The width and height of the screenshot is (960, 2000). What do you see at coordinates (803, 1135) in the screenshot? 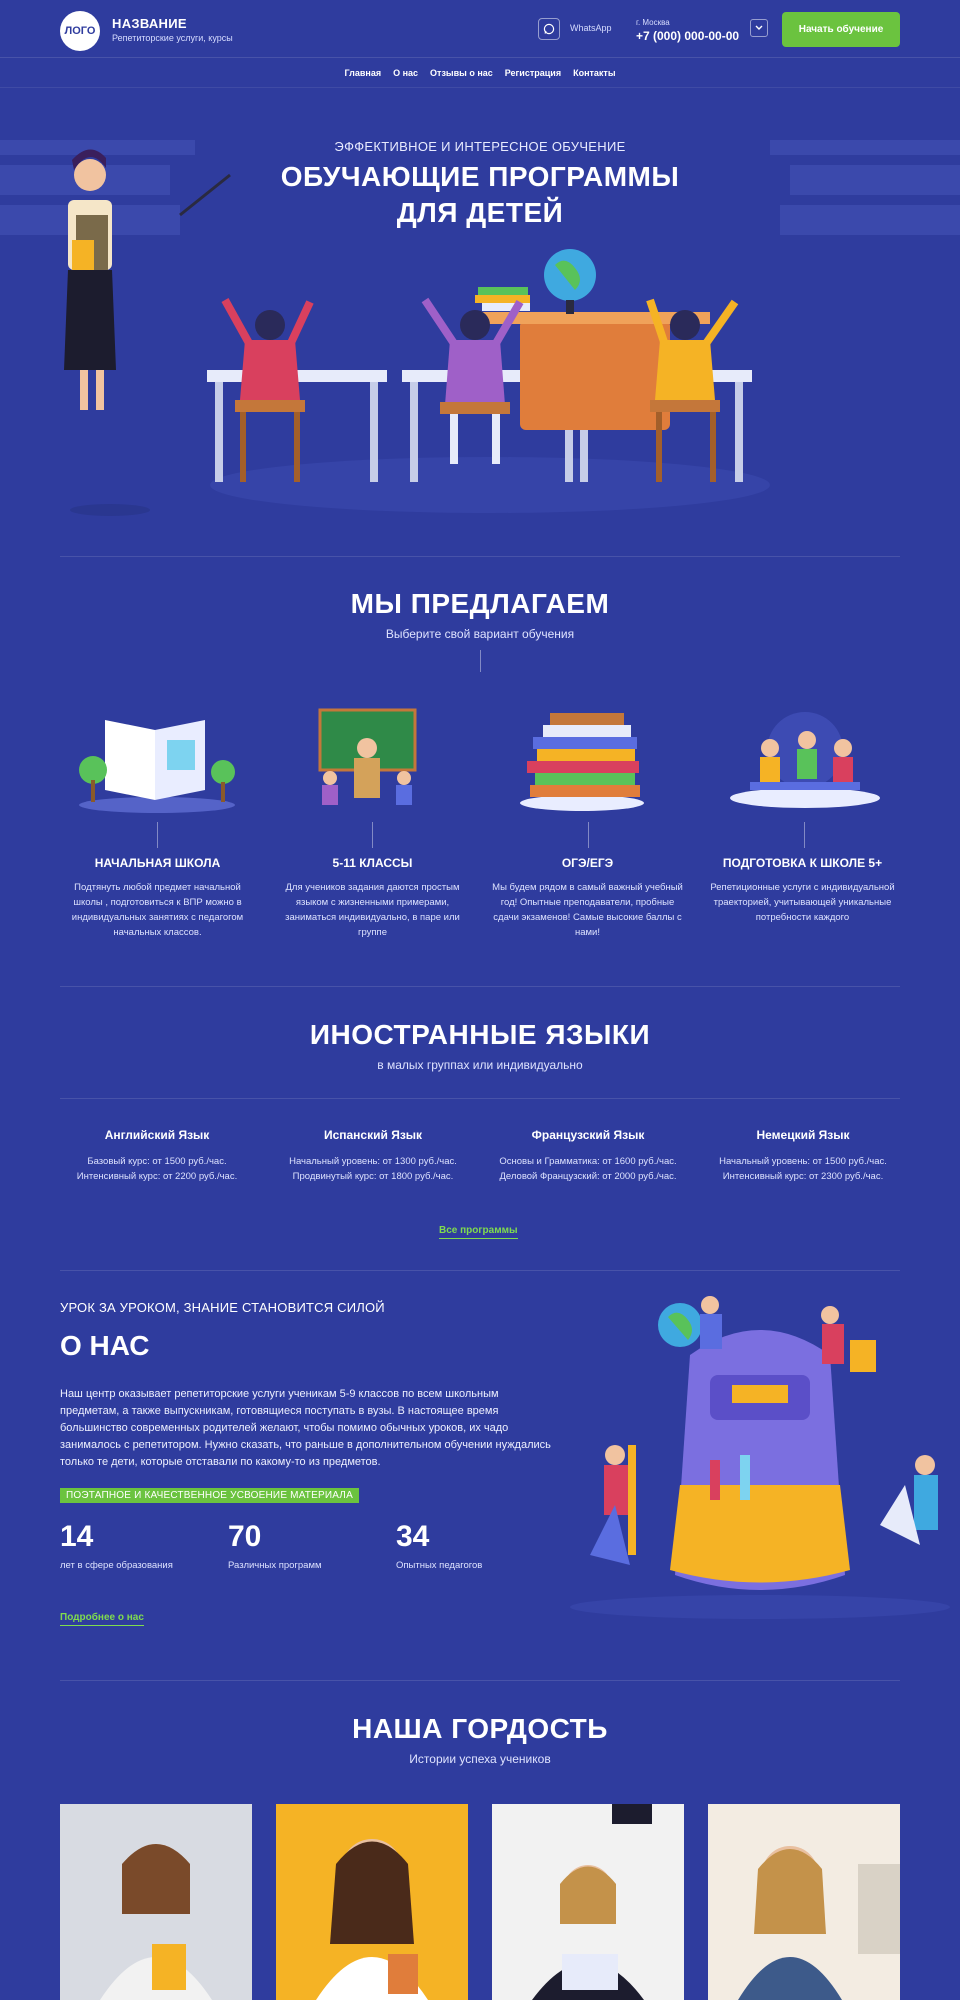
I see `language-title: Немецкий Язык` at bounding box center [803, 1135].